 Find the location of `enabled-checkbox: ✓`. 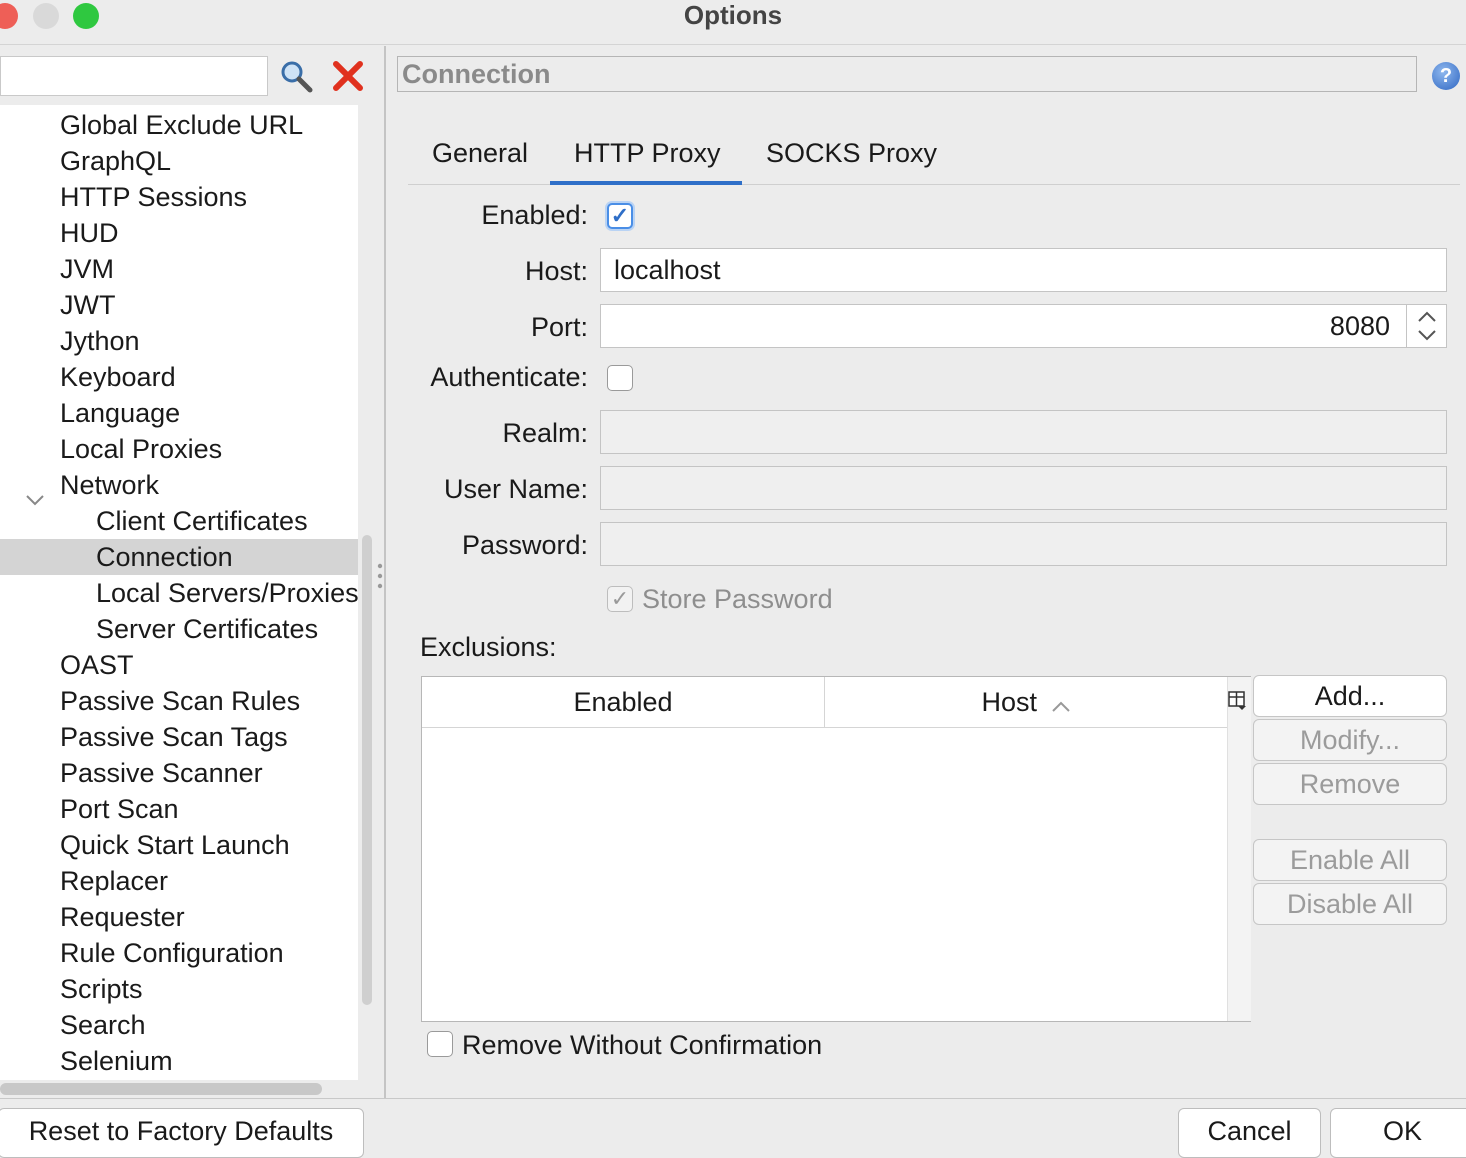

enabled-checkbox: ✓ is located at coordinates (620, 216).